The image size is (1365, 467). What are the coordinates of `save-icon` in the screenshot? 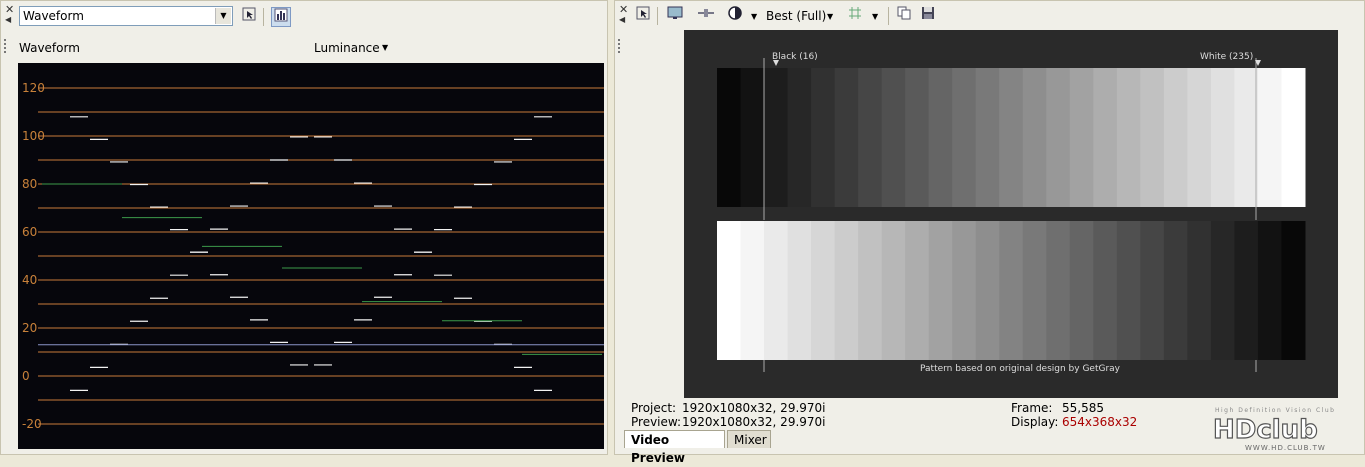 It's located at (928, 13).